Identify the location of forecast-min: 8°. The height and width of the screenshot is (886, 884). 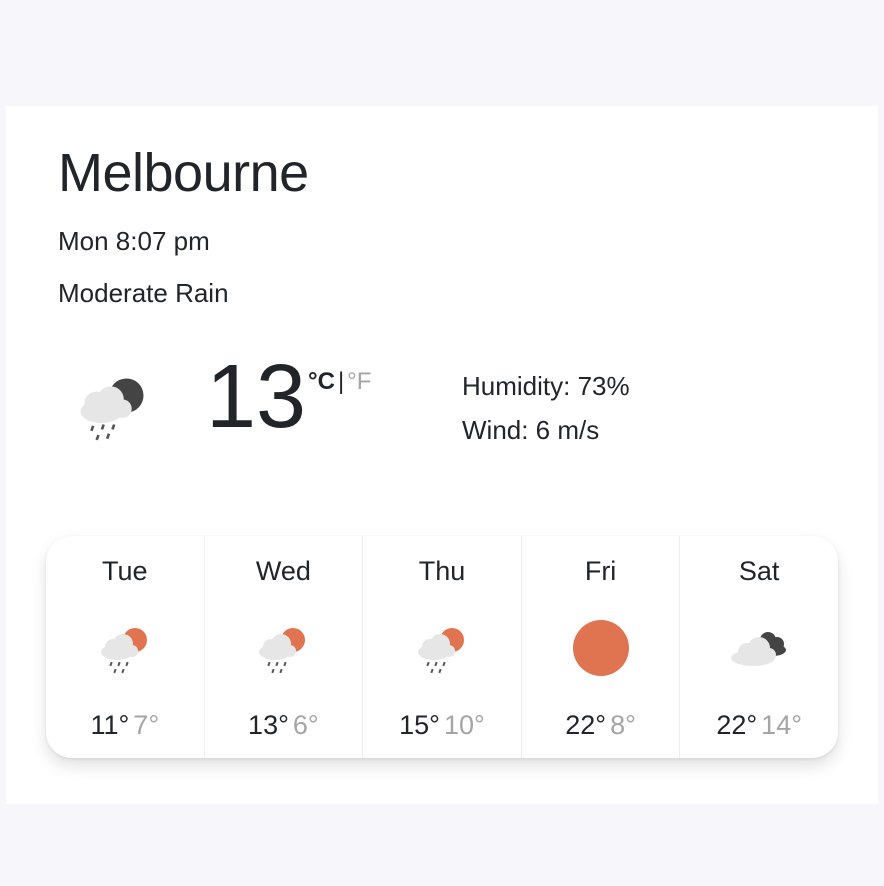
(623, 725).